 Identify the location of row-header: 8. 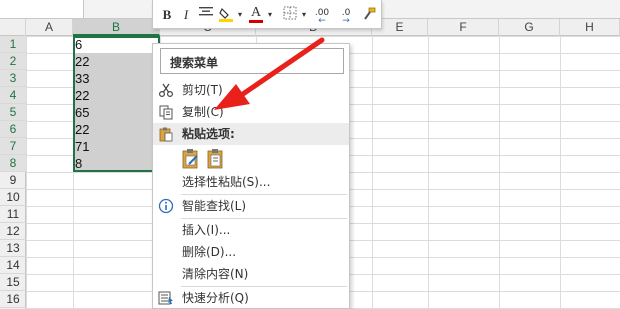
(13, 163).